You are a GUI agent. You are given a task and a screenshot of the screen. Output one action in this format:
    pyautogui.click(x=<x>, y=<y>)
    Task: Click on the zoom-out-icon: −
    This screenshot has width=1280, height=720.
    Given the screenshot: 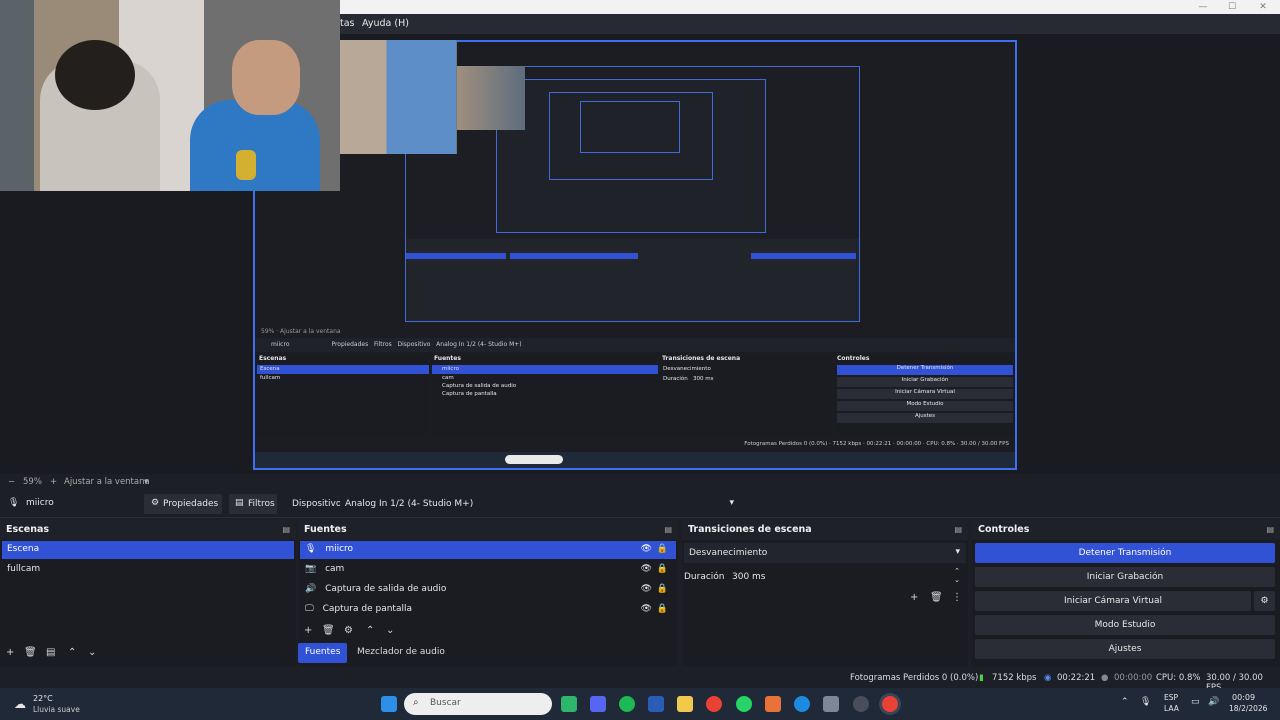 What is the action you would take?
    pyautogui.click(x=11, y=482)
    